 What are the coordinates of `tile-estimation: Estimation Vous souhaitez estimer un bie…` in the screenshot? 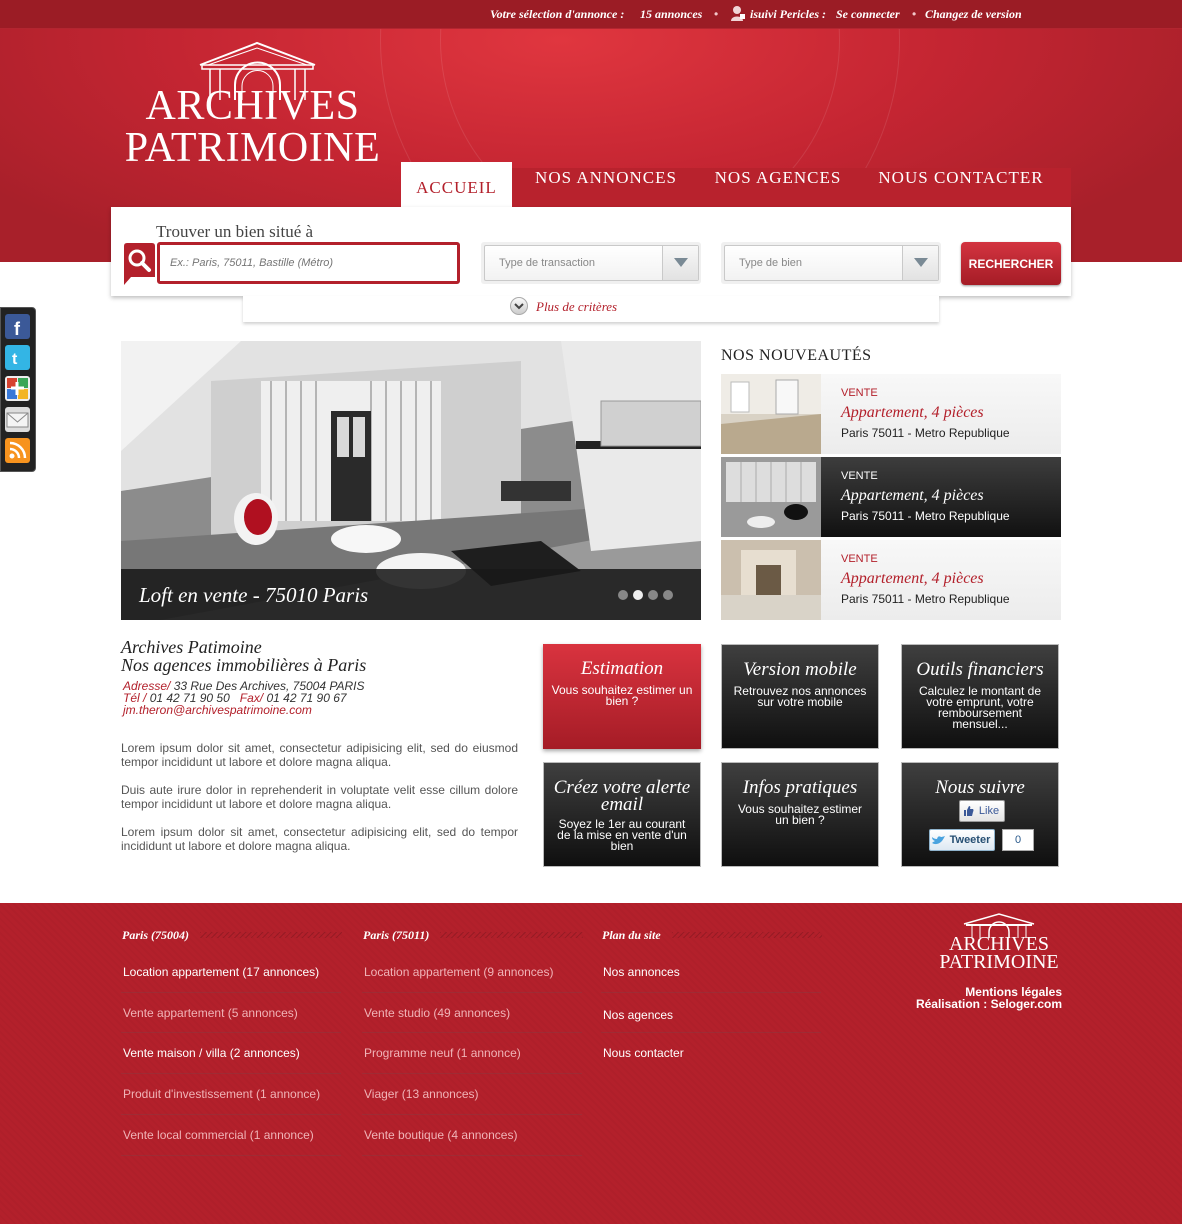 It's located at (622, 696).